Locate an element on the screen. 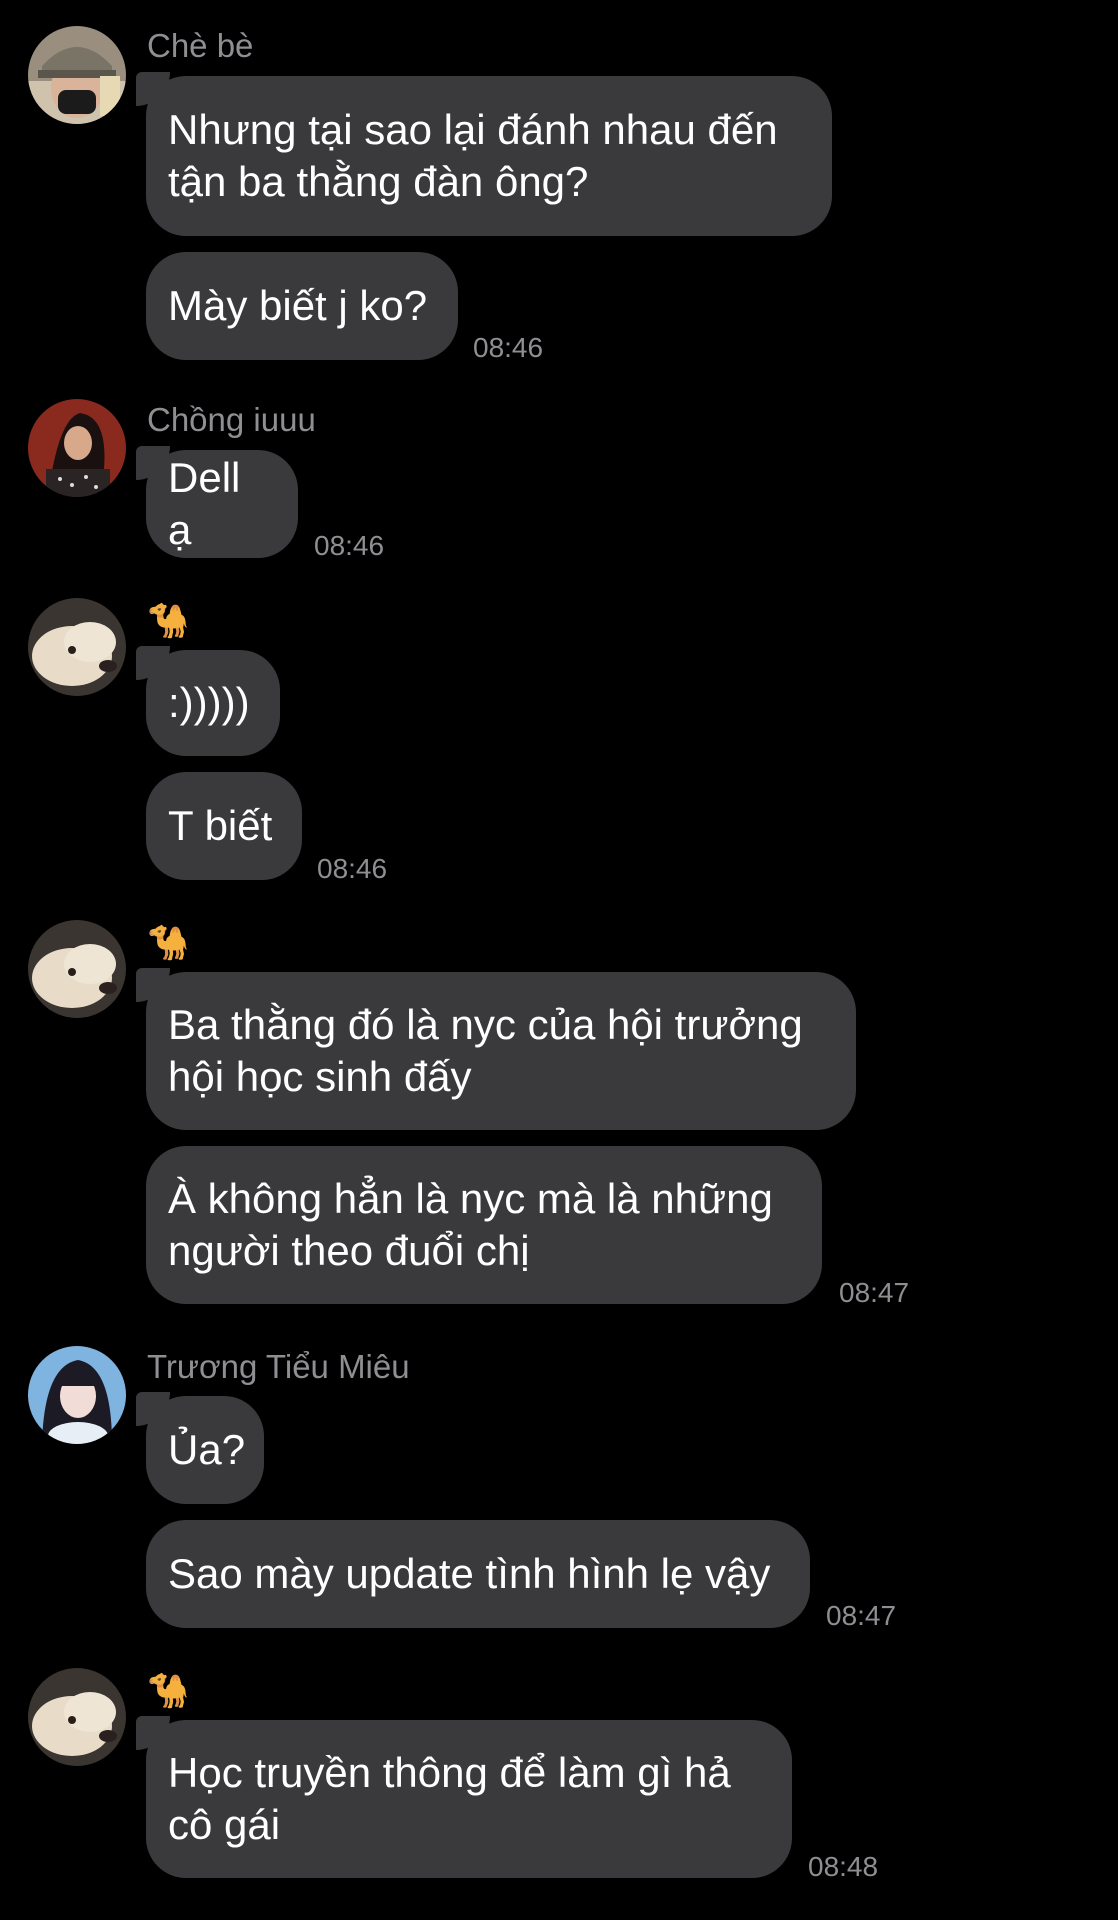  message-bubble: Ủa? is located at coordinates (200, 1448).